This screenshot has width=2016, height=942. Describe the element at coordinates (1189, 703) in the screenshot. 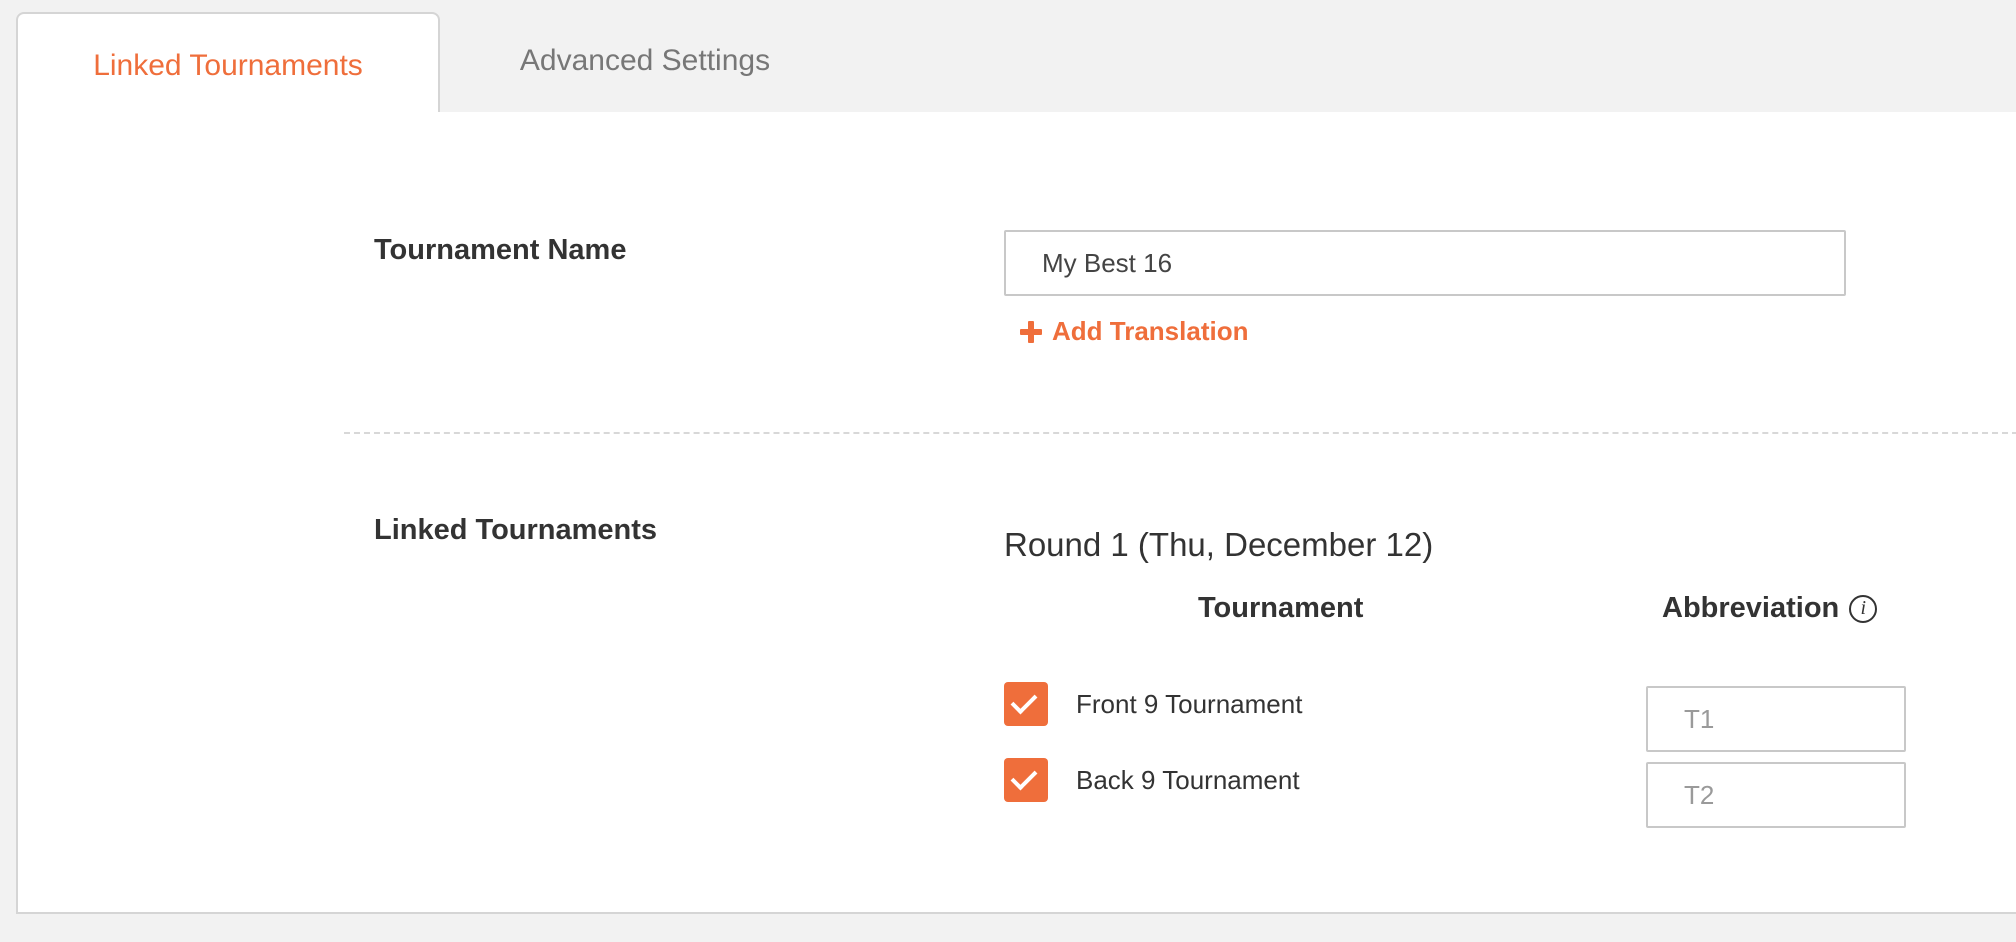

I see `tournament-name: Front 9 Tournament` at that location.